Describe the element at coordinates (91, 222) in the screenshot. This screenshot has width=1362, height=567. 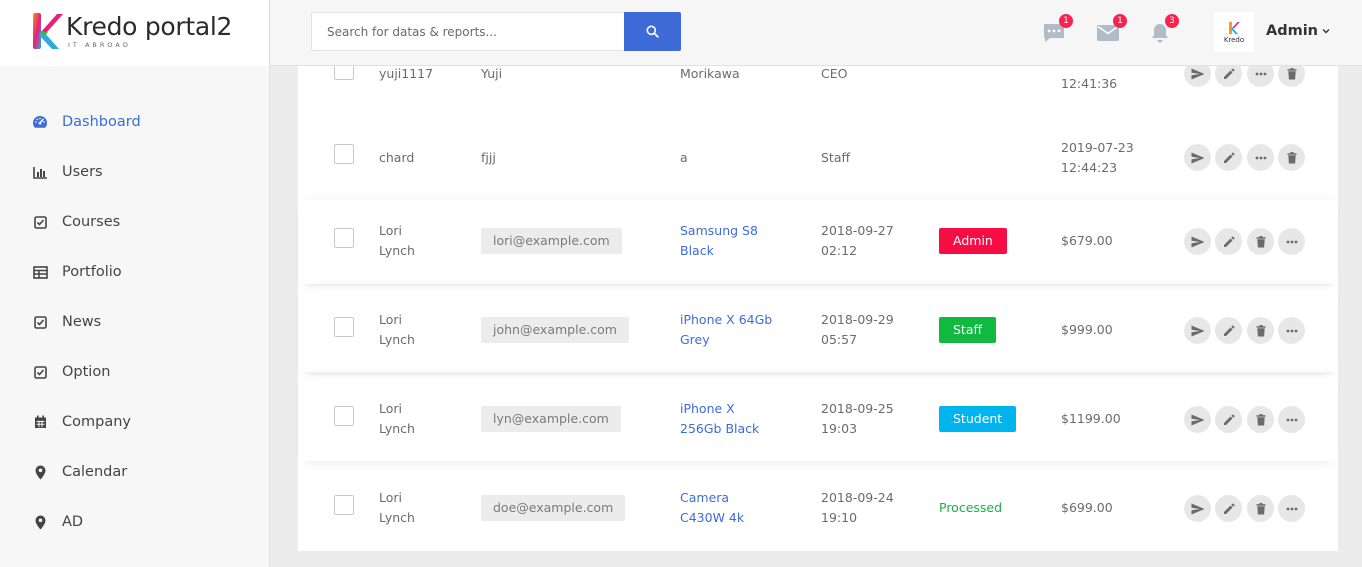
I see `sidebar-item-label: Courses` at that location.